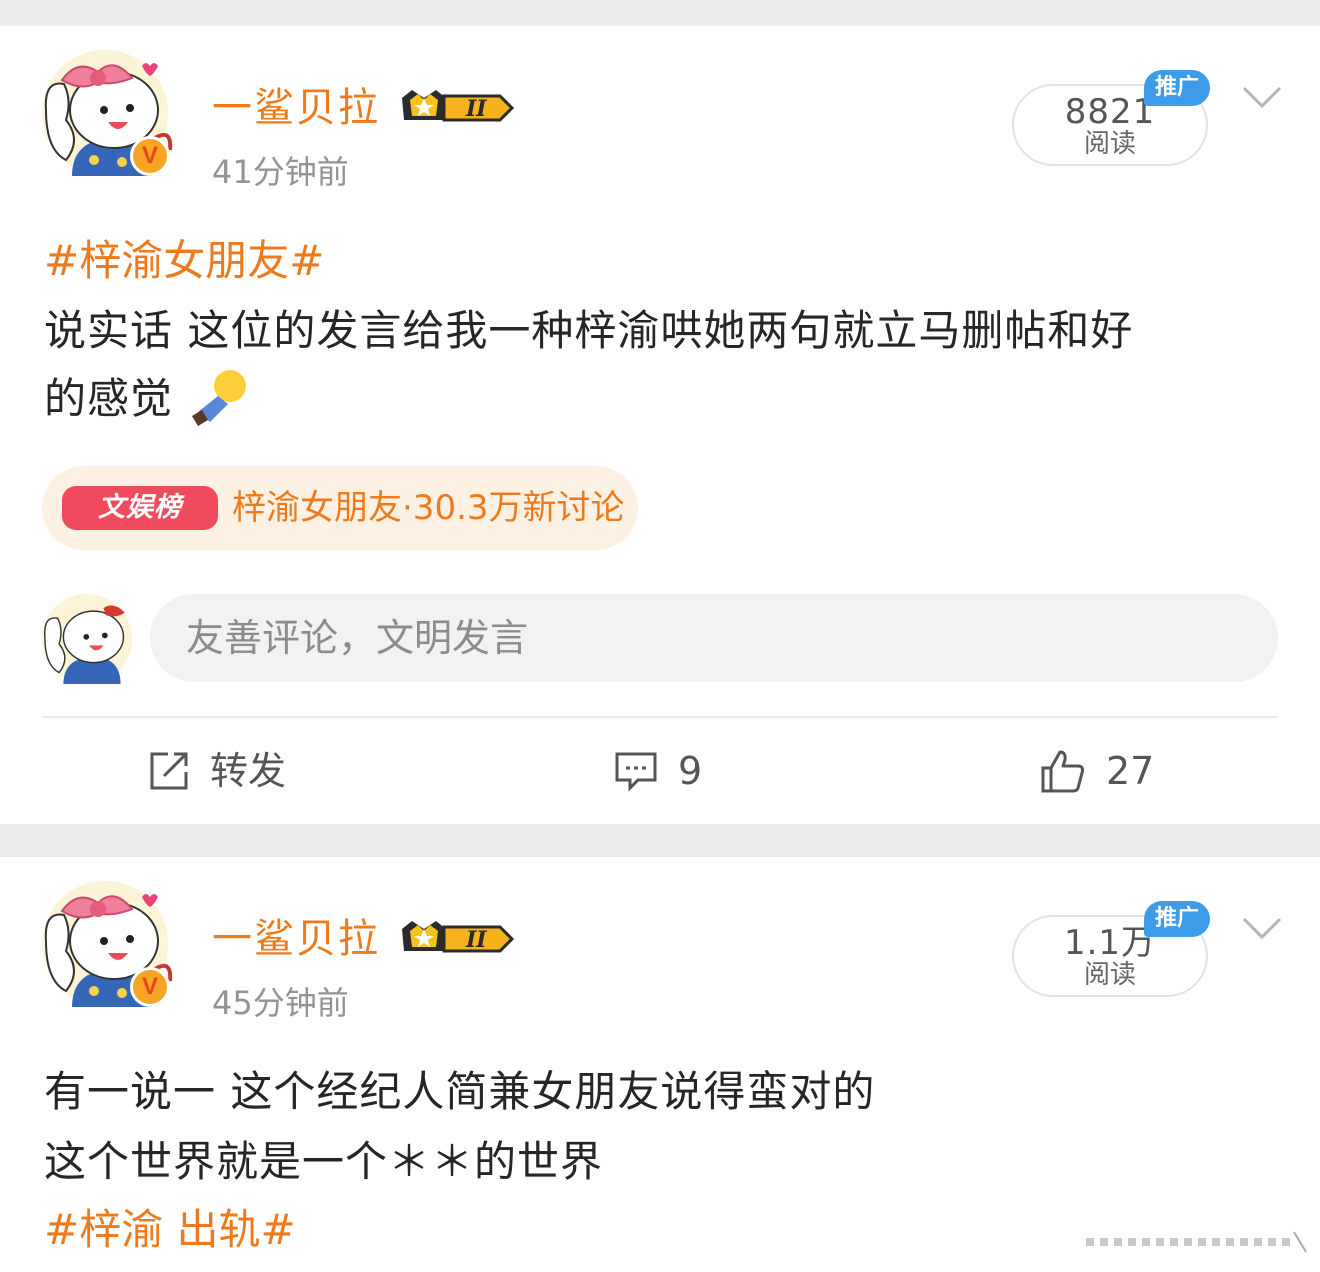 Image resolution: width=1320 pixels, height=1272 pixels. I want to click on comment-count: 9, so click(690, 771).